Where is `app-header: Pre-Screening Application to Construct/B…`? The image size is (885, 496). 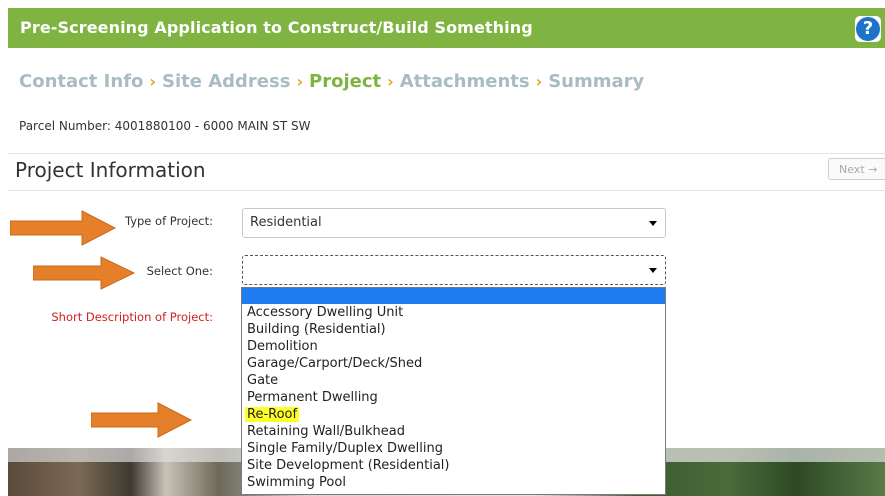 app-header: Pre-Screening Application to Construct/B… is located at coordinates (446, 28).